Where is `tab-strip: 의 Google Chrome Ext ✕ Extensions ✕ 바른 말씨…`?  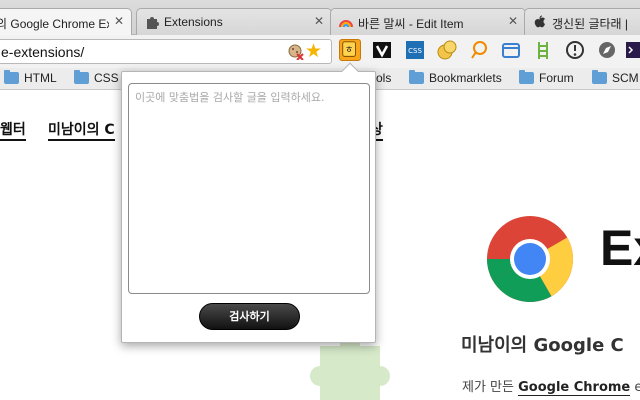 tab-strip: 의 Google Chrome Ext ✕ Extensions ✕ 바른 말씨… is located at coordinates (320, 17).